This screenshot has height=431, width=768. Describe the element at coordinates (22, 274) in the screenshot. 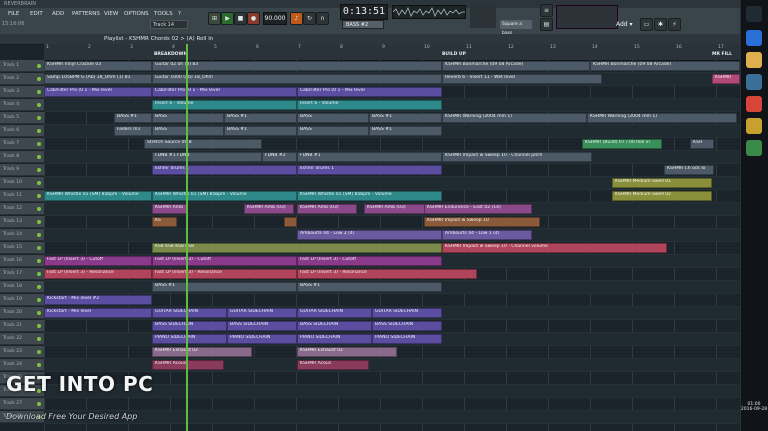

I see `track-header: Track 17` at that location.